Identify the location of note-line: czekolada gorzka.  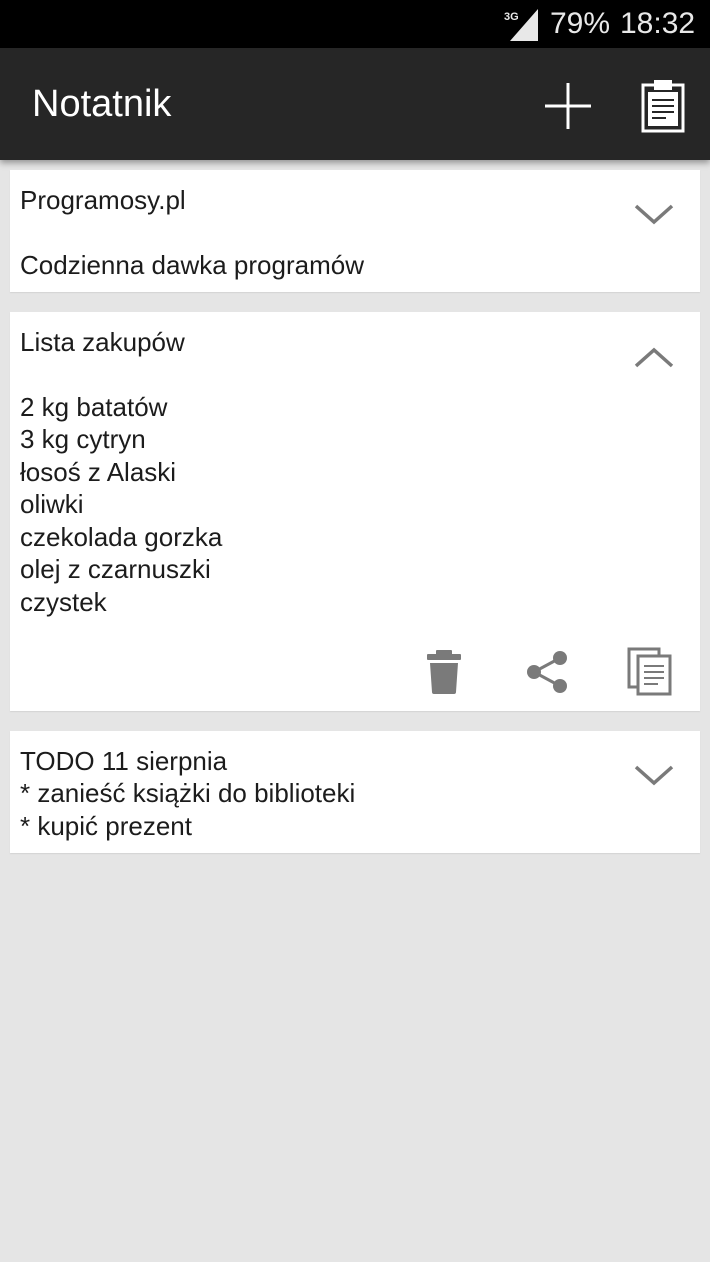
(121, 537).